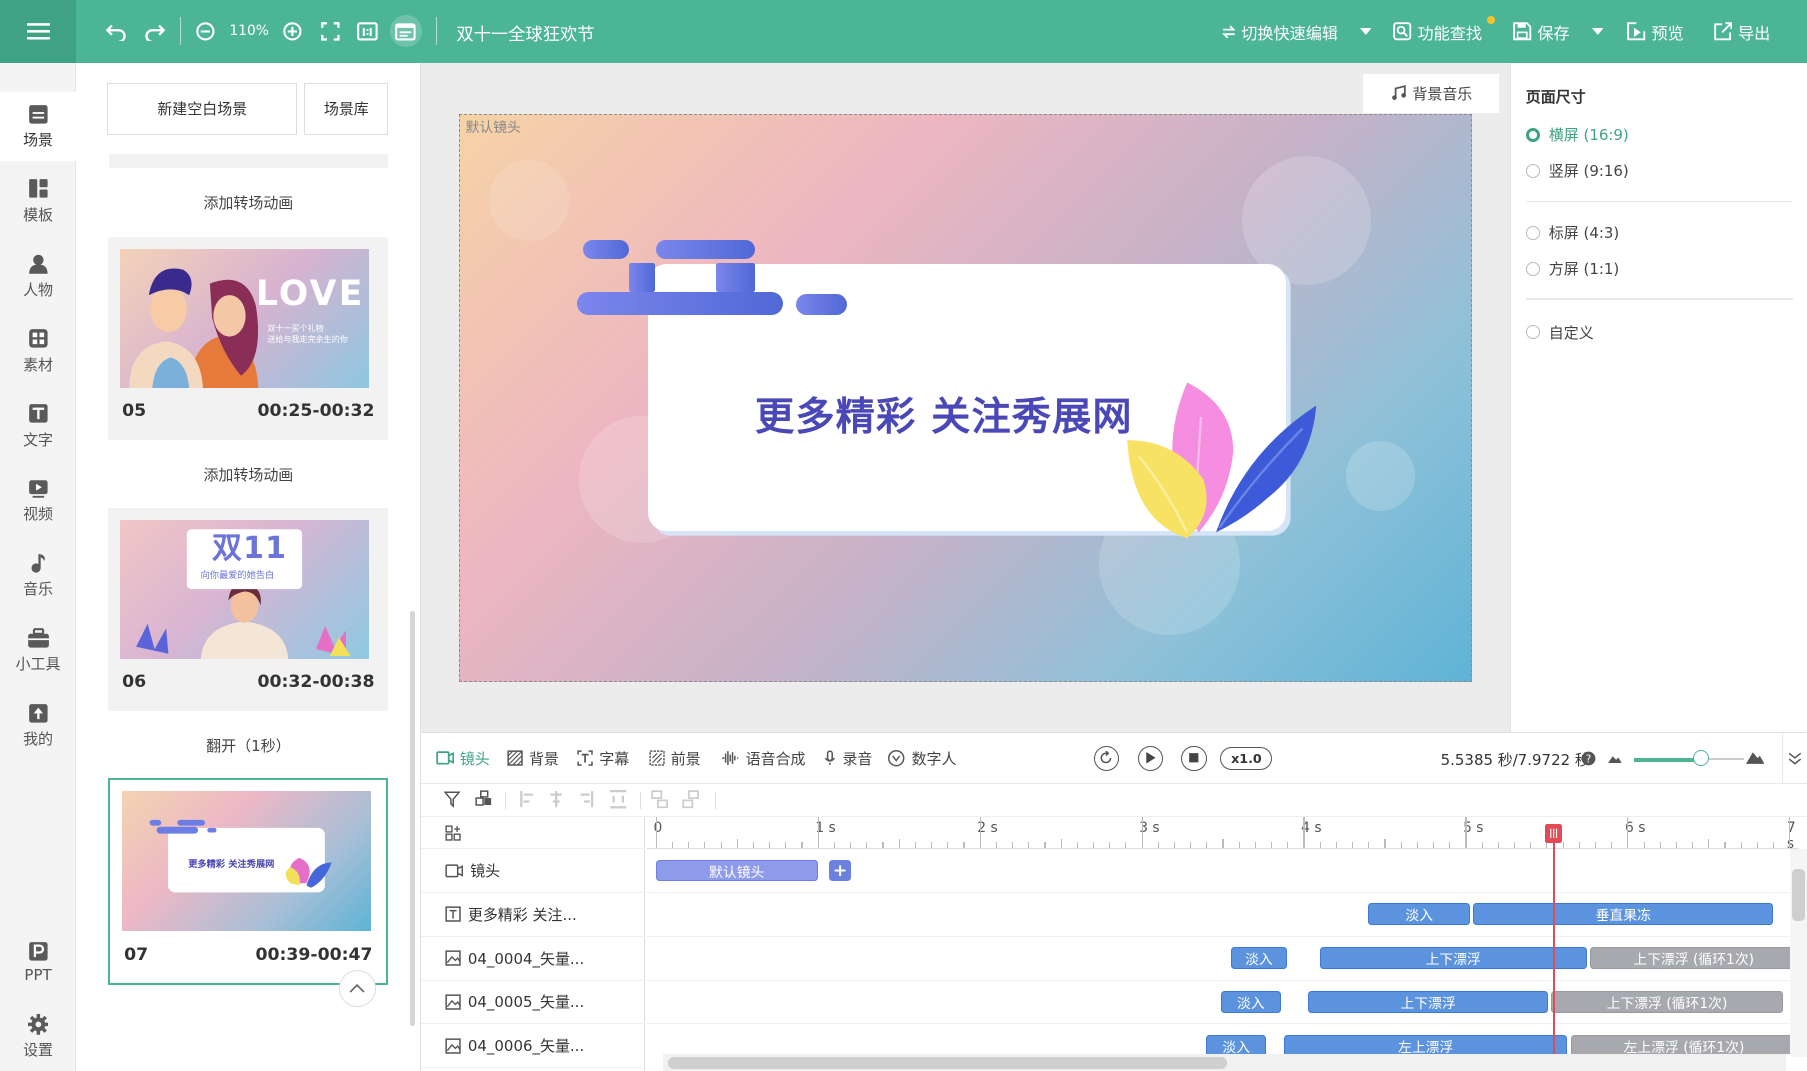 Image resolution: width=1807 pixels, height=1071 pixels. Describe the element at coordinates (618, 799) in the screenshot. I see `distribute-icon` at that location.